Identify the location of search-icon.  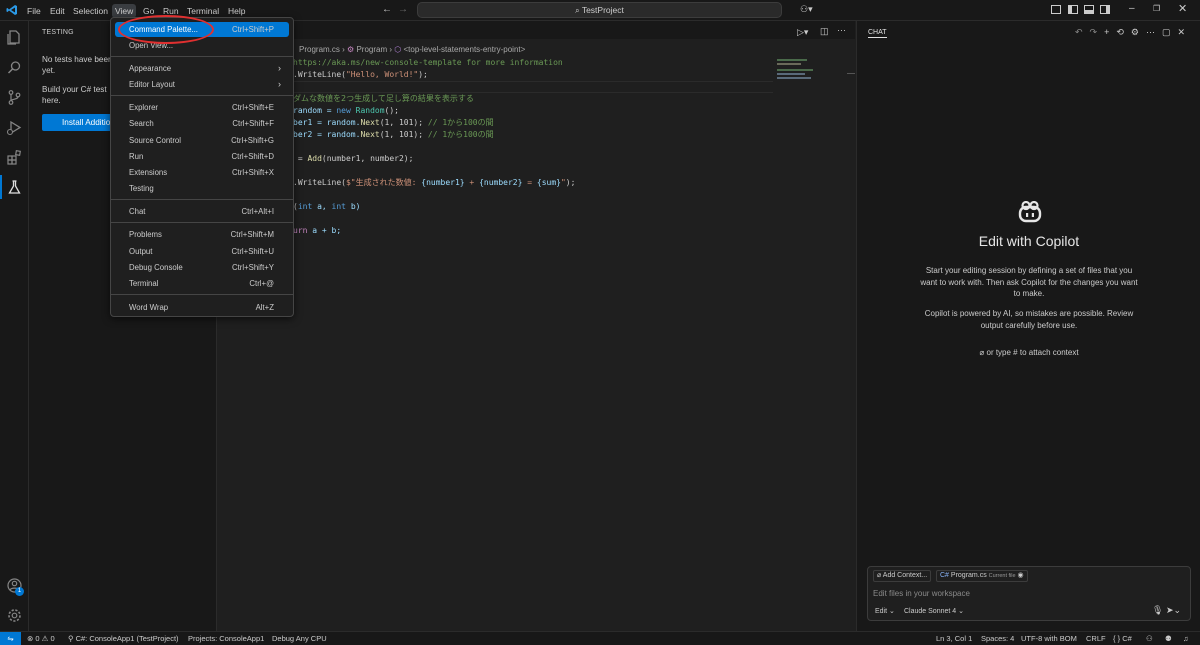
(14, 67).